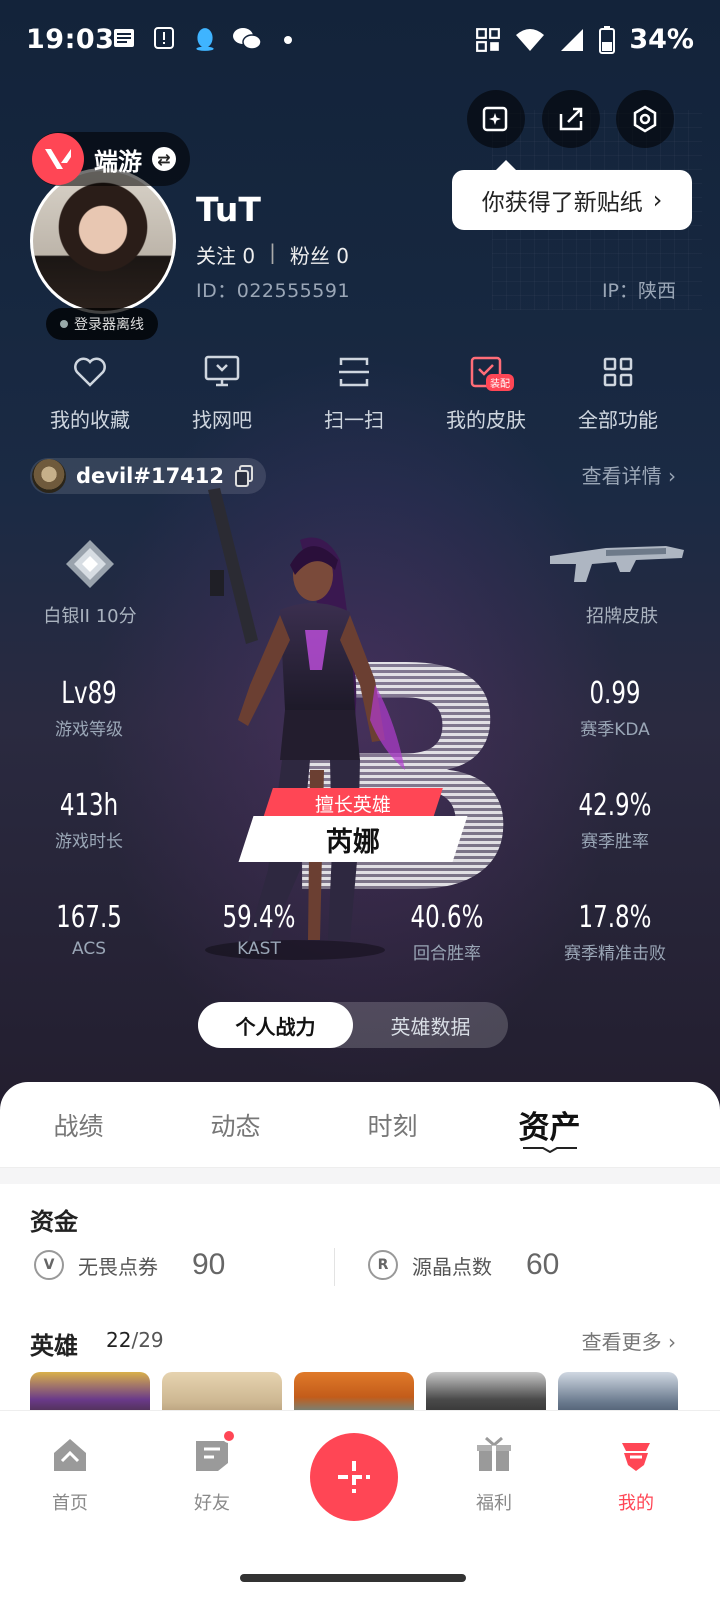  Describe the element at coordinates (571, 119) in the screenshot. I see `share-button` at that location.